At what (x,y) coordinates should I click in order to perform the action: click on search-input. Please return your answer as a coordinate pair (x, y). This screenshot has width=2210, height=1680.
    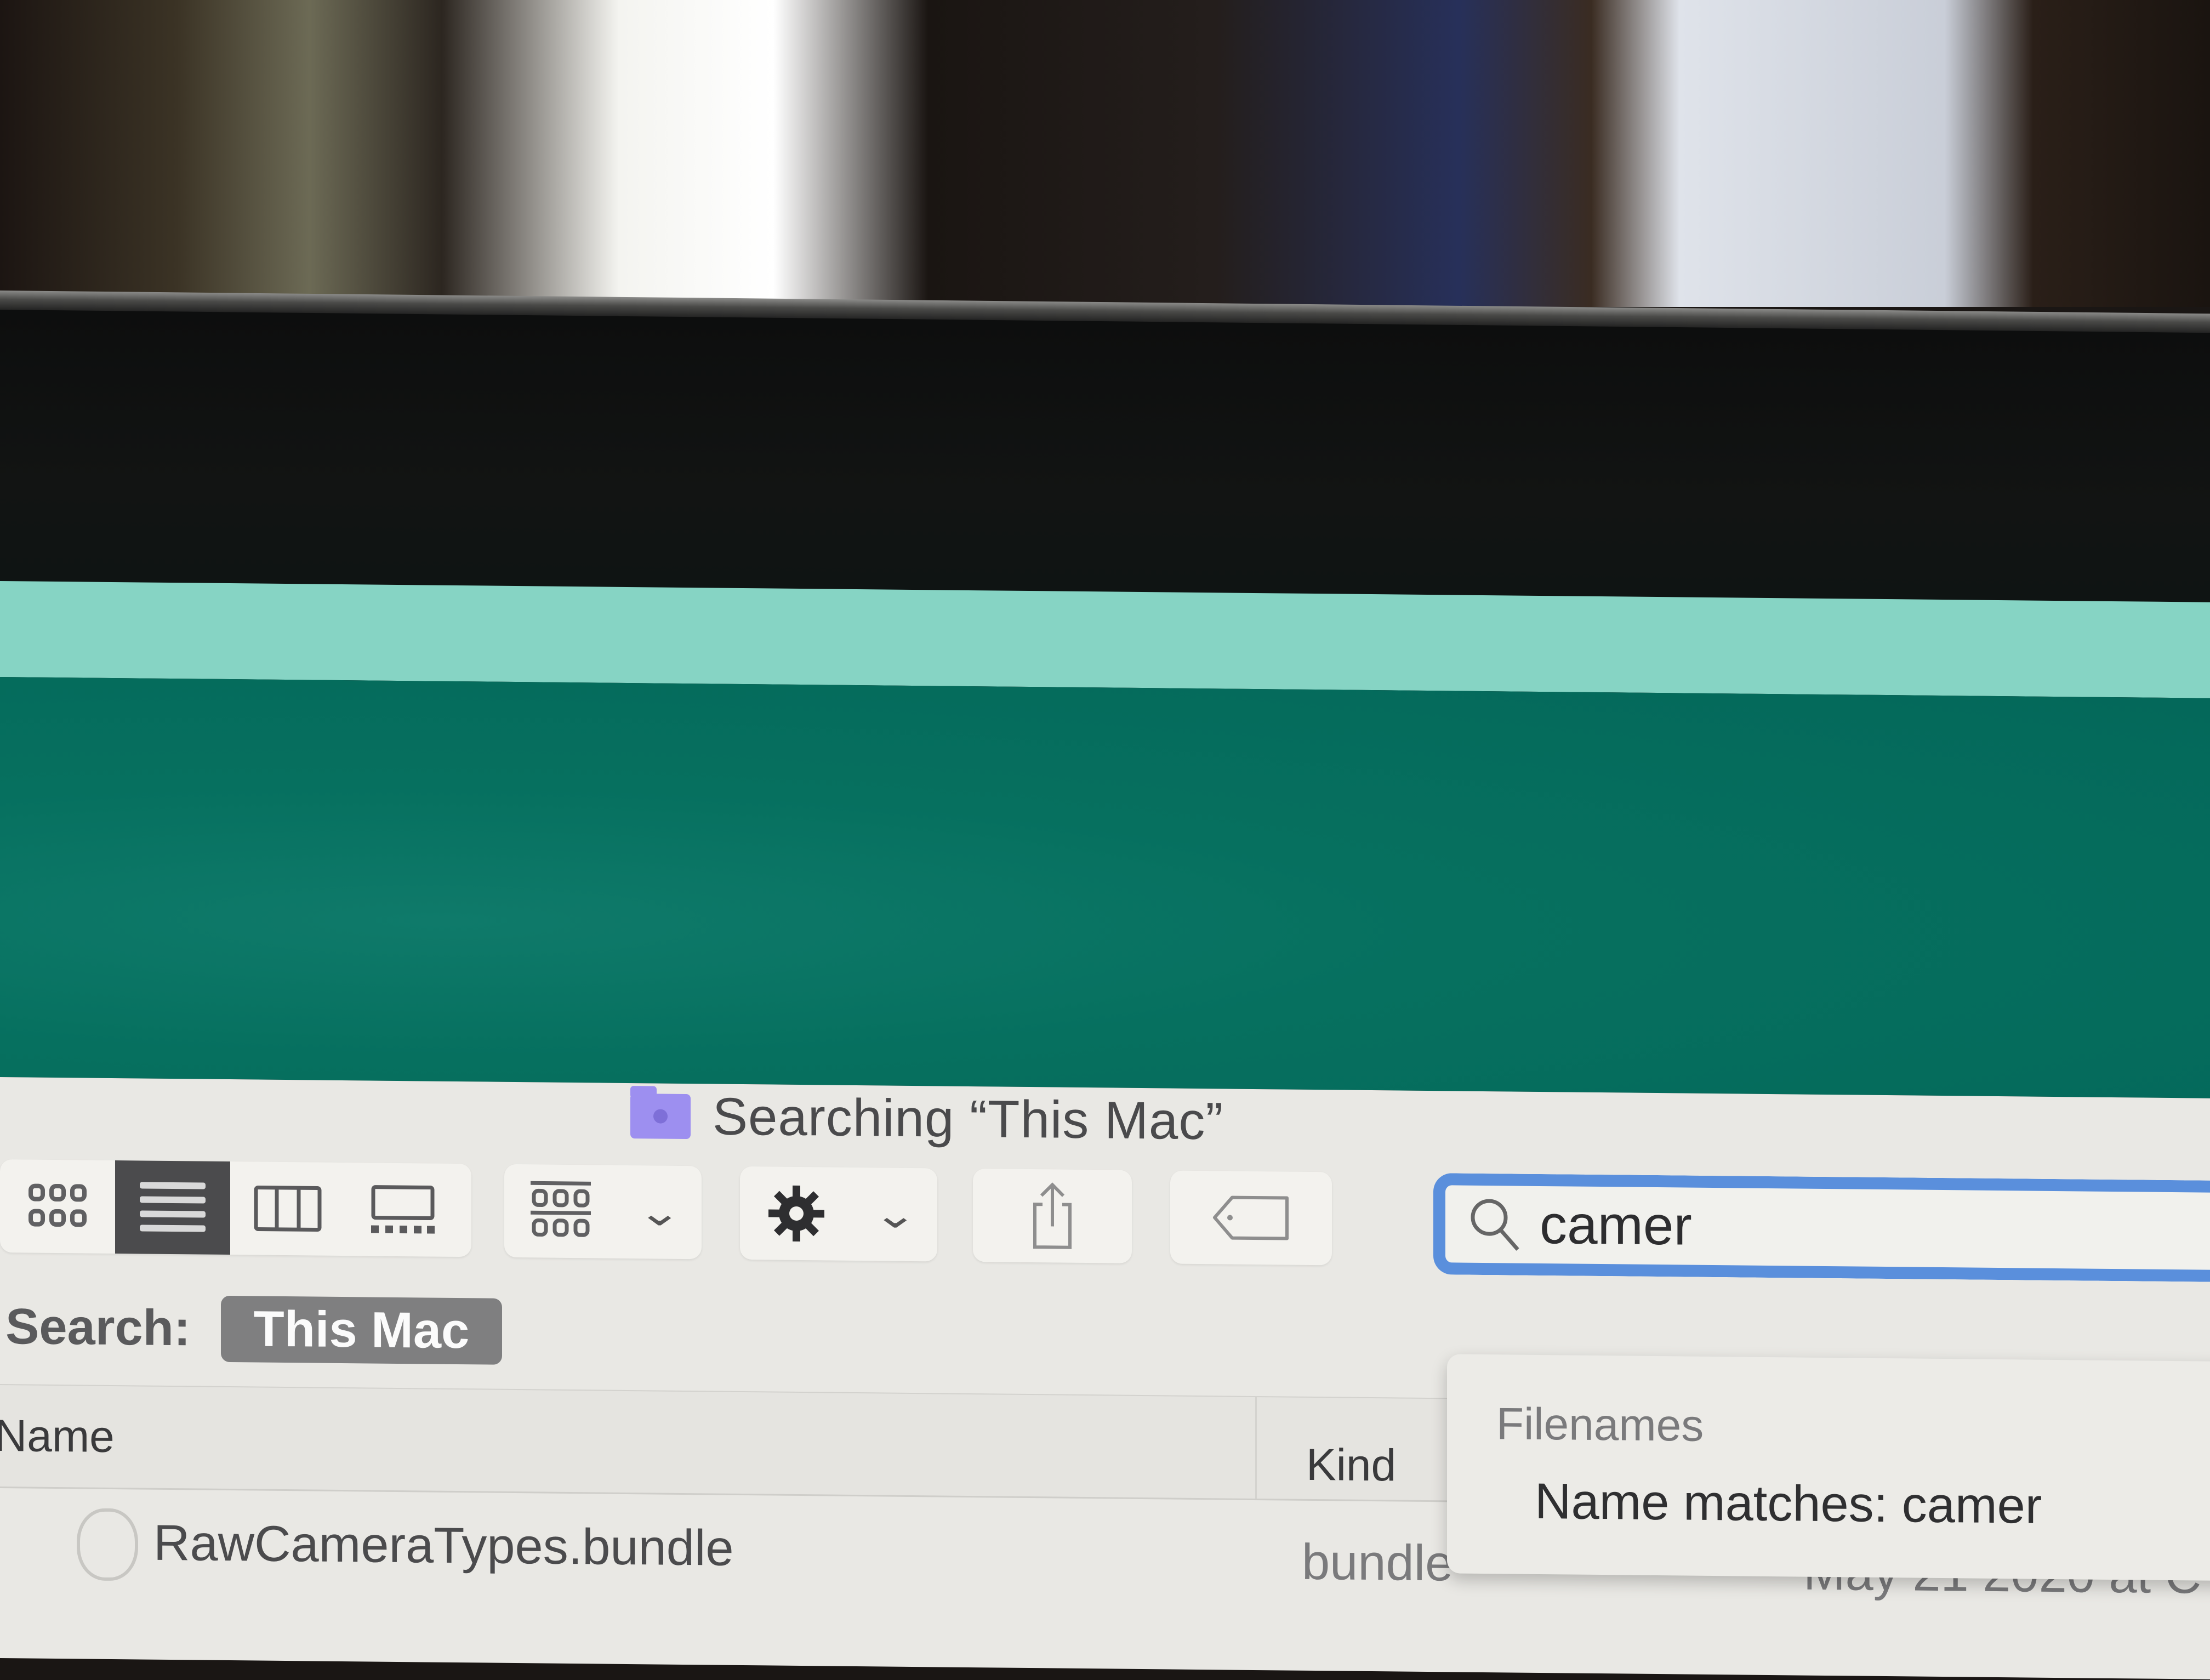
    Looking at the image, I should click on (1841, 1227).